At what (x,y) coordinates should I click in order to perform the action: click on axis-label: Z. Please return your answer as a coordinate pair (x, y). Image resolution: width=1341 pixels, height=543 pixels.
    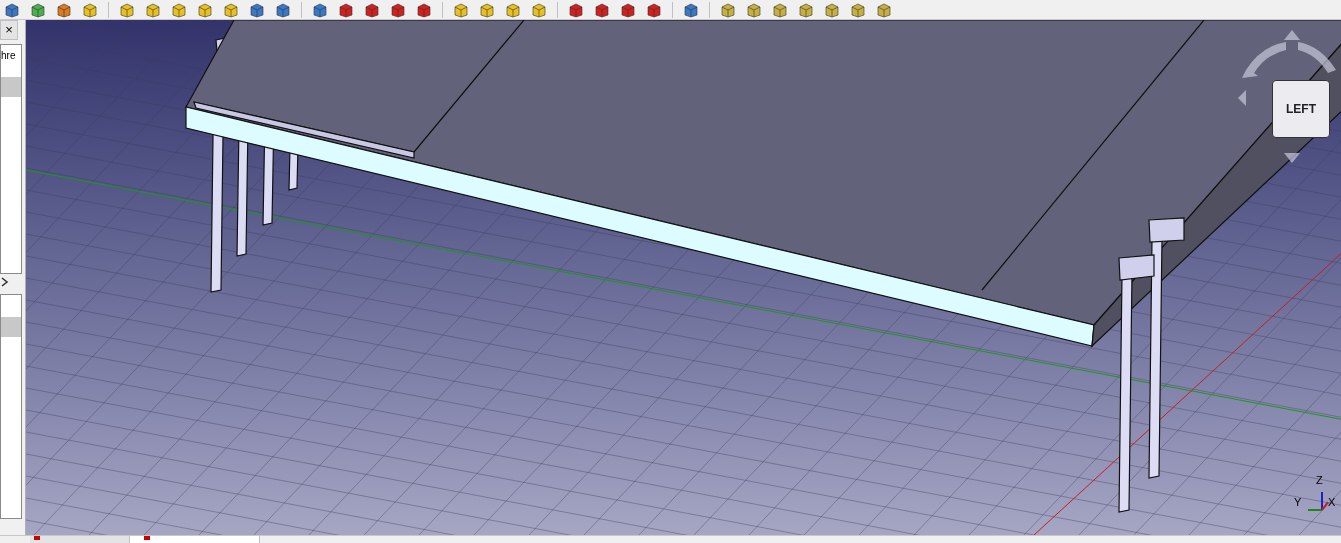
    Looking at the image, I should click on (1319, 480).